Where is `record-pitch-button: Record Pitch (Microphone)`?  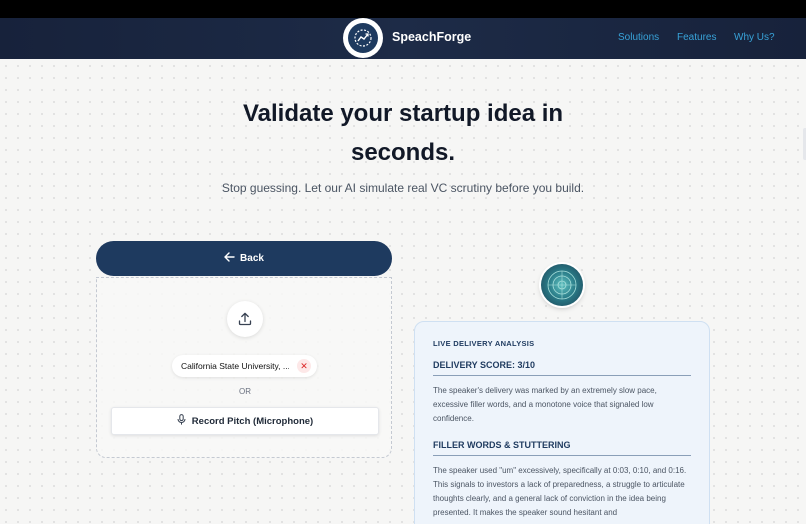 record-pitch-button: Record Pitch (Microphone) is located at coordinates (245, 421).